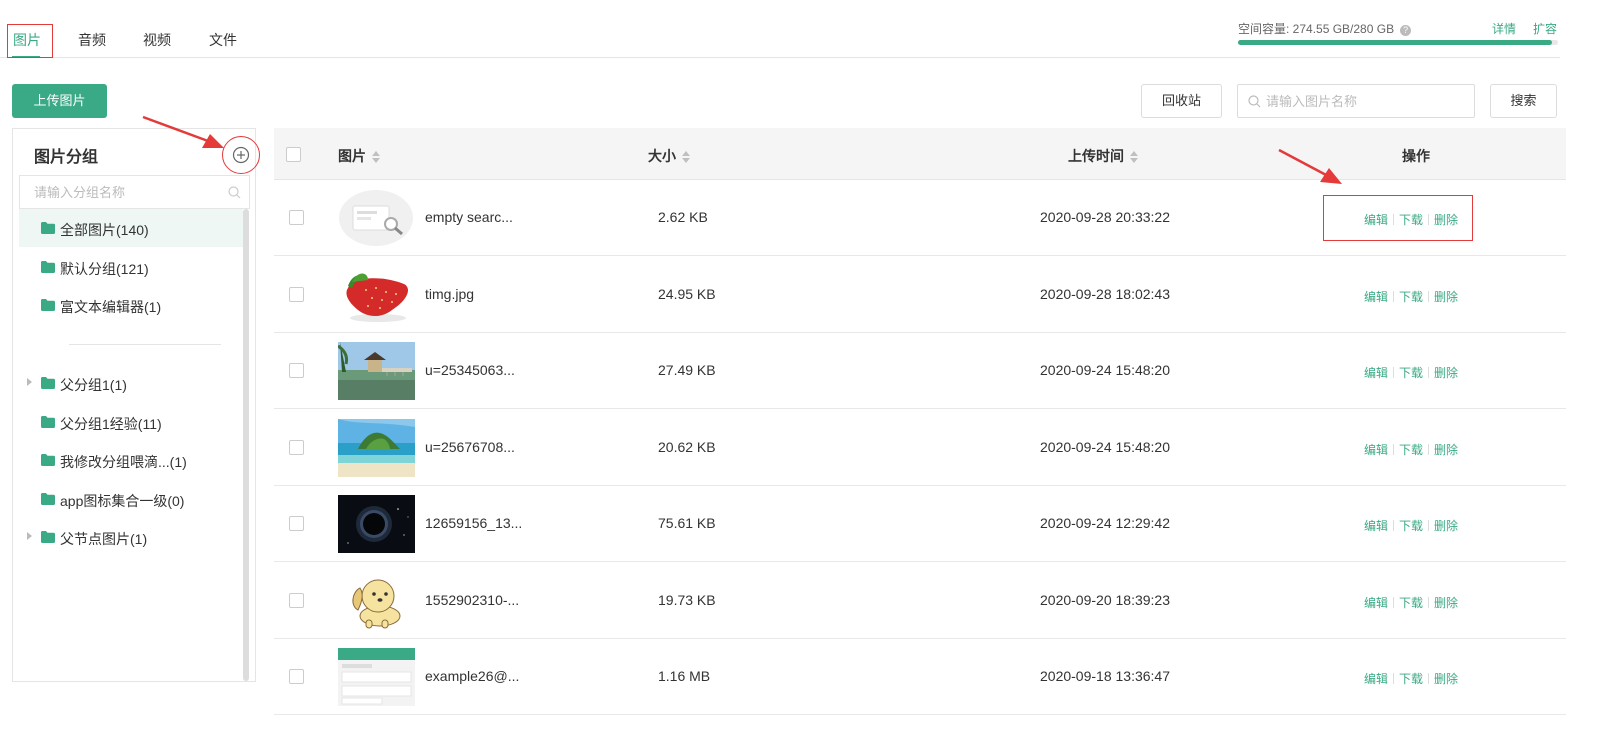 Image resolution: width=1624 pixels, height=736 pixels. What do you see at coordinates (1105, 523) in the screenshot?
I see `upload-time: 2020-09-24 12:29:42` at bounding box center [1105, 523].